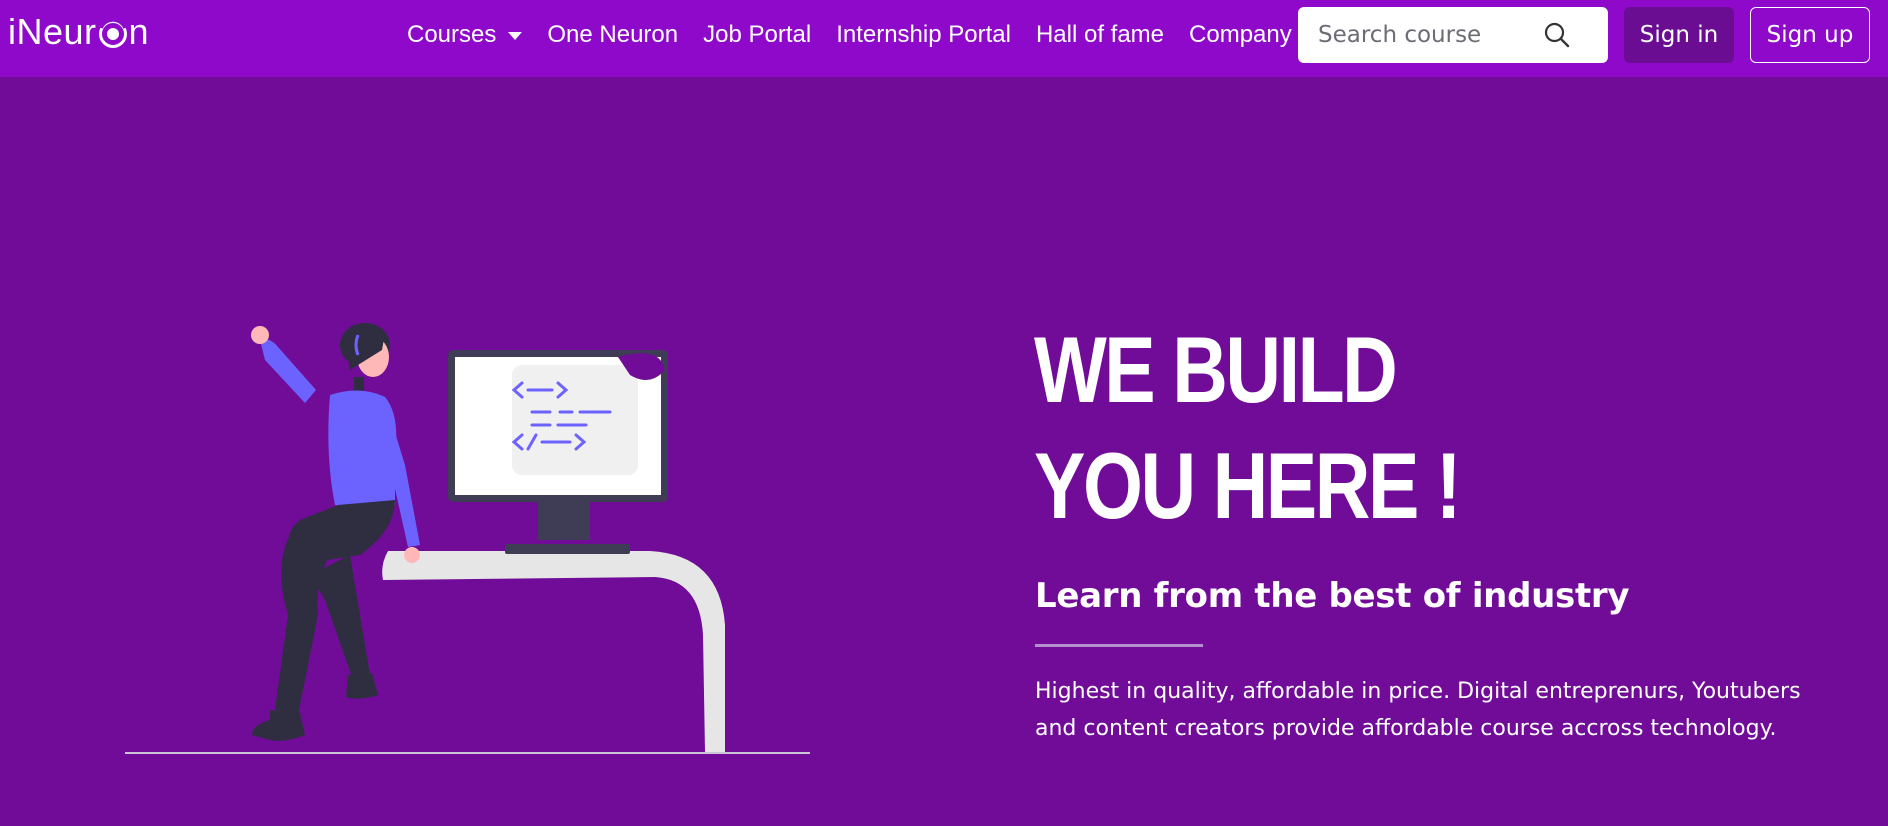 This screenshot has width=1888, height=826. I want to click on hero-subtitle: Learn from the best of industry, so click(1332, 596).